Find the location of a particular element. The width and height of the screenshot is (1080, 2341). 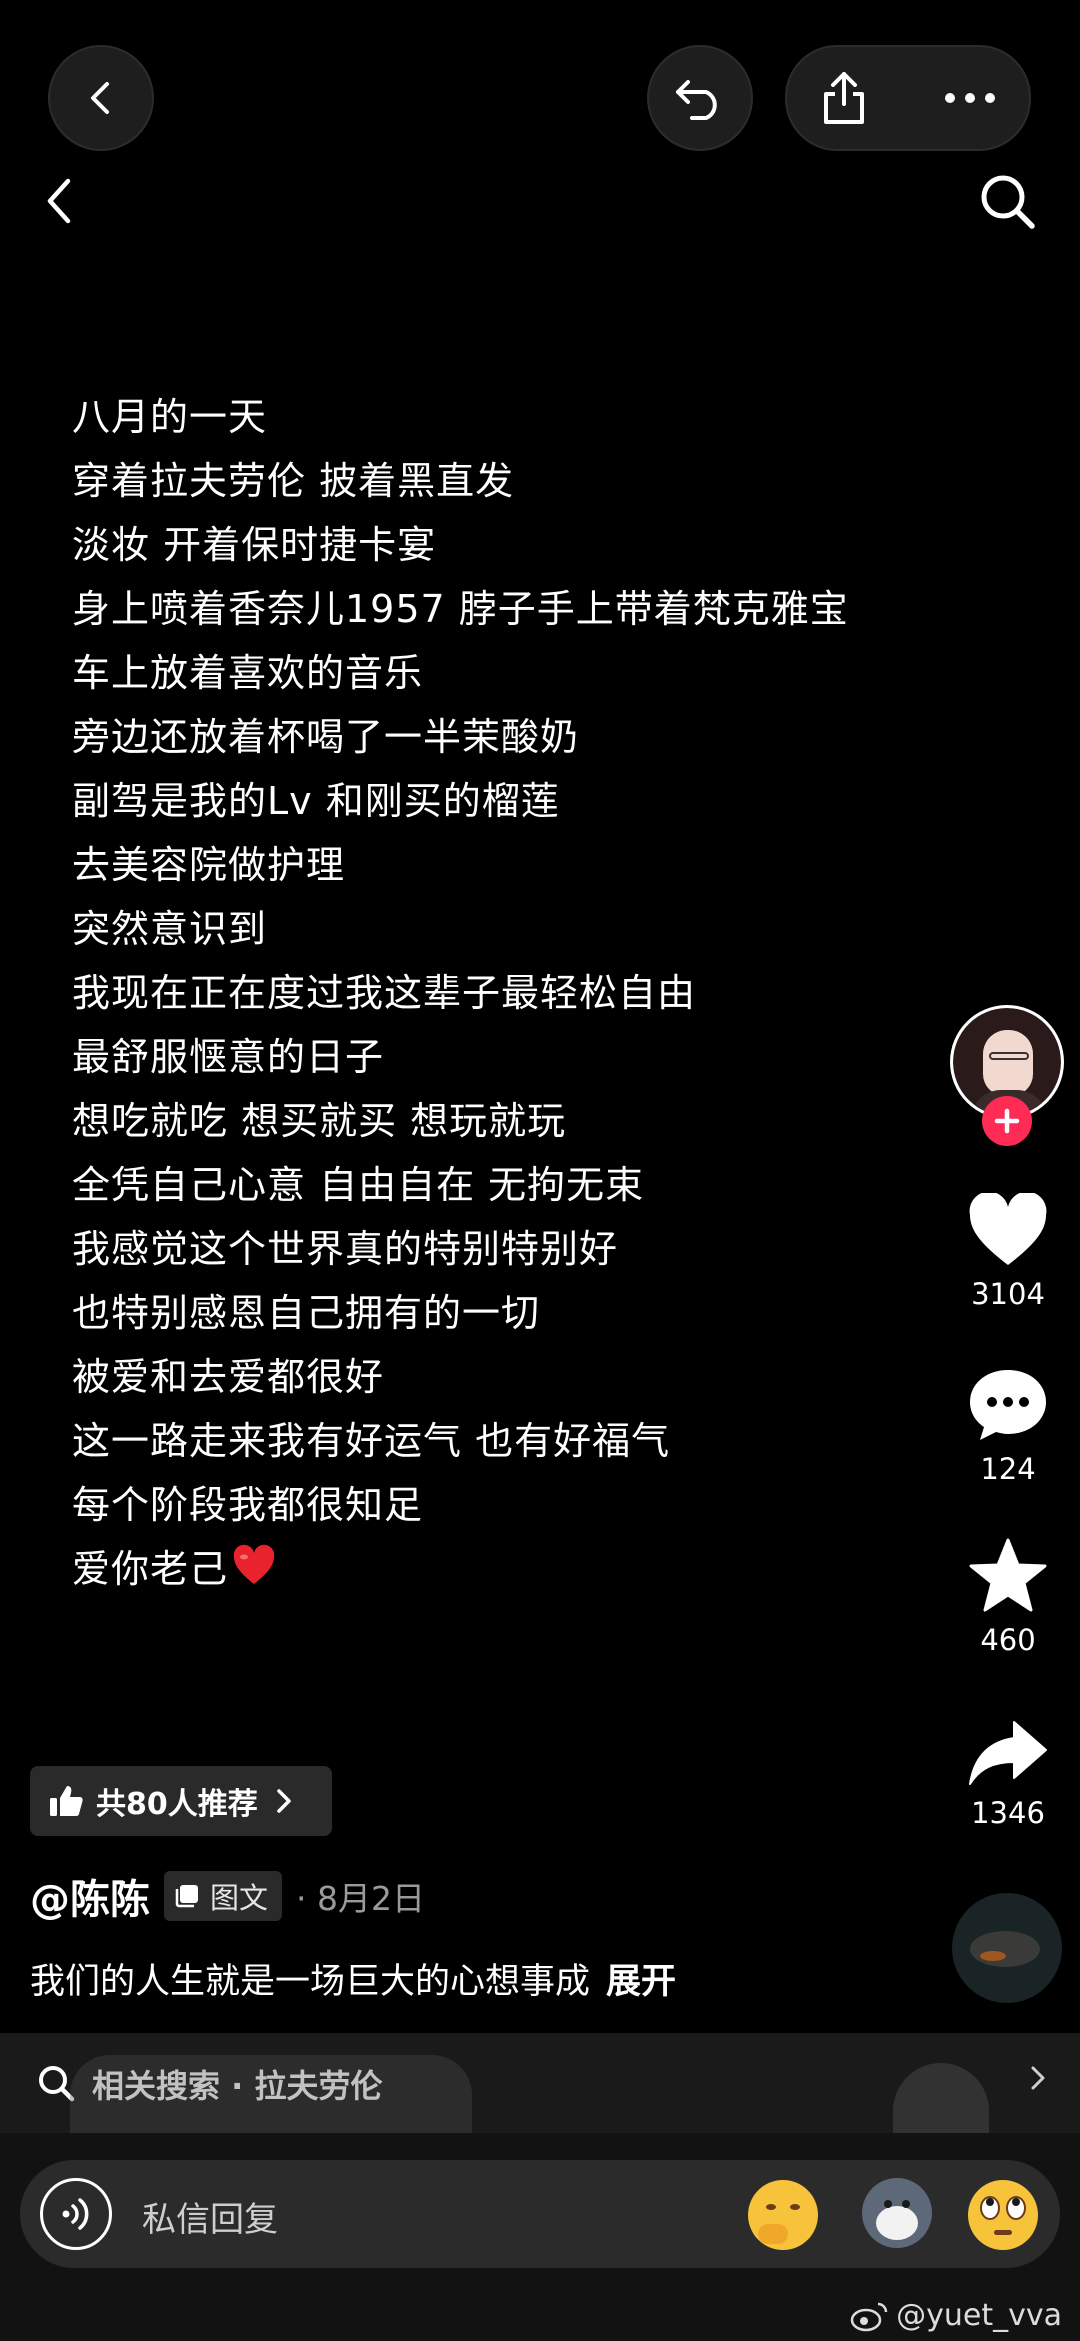

like-count: 3104 is located at coordinates (1008, 1294).